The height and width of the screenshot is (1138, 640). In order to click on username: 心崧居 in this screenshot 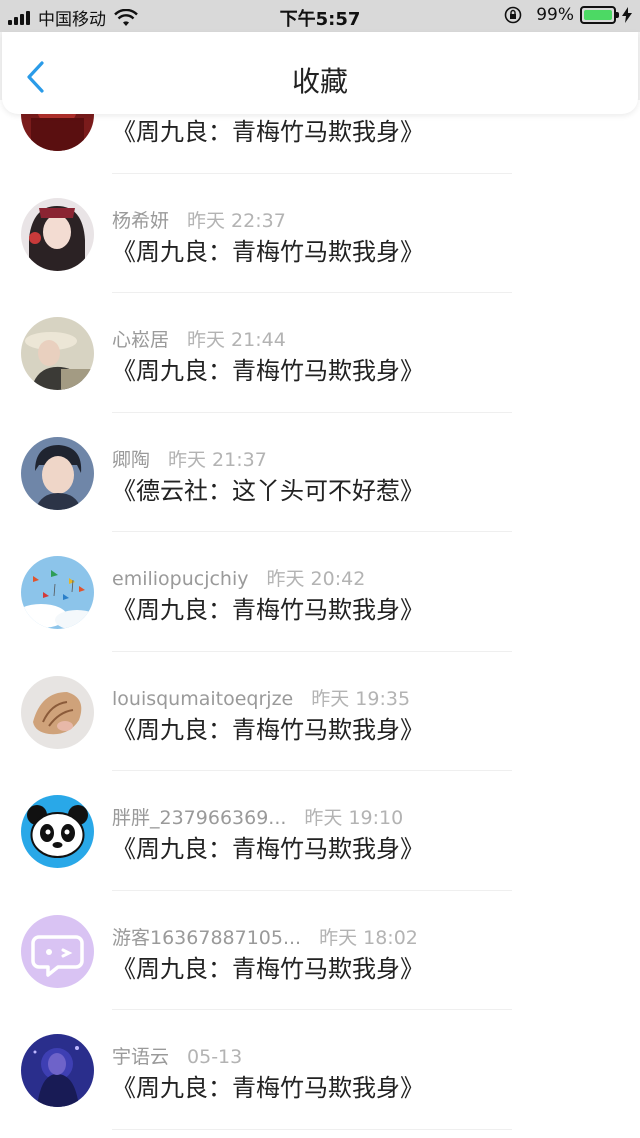, I will do `click(140, 340)`.